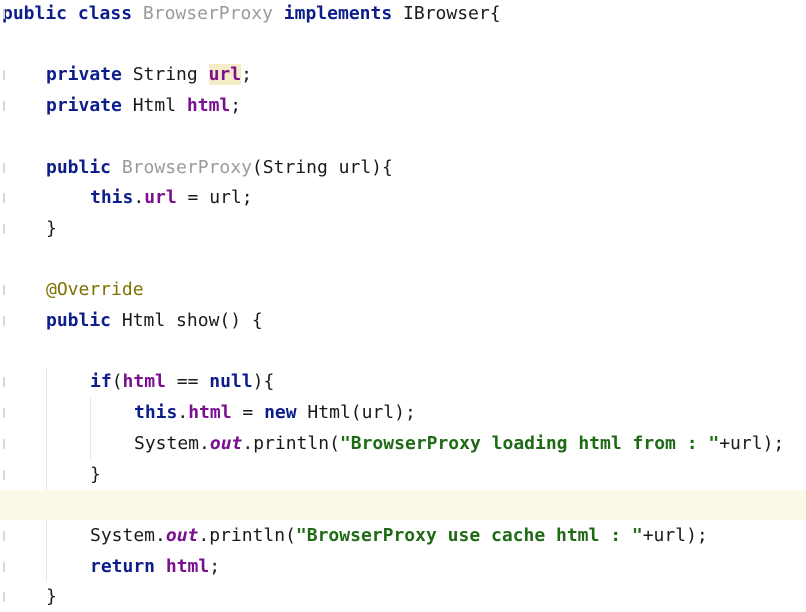  What do you see at coordinates (452, 13) in the screenshot?
I see `code-token: IBrowser{` at bounding box center [452, 13].